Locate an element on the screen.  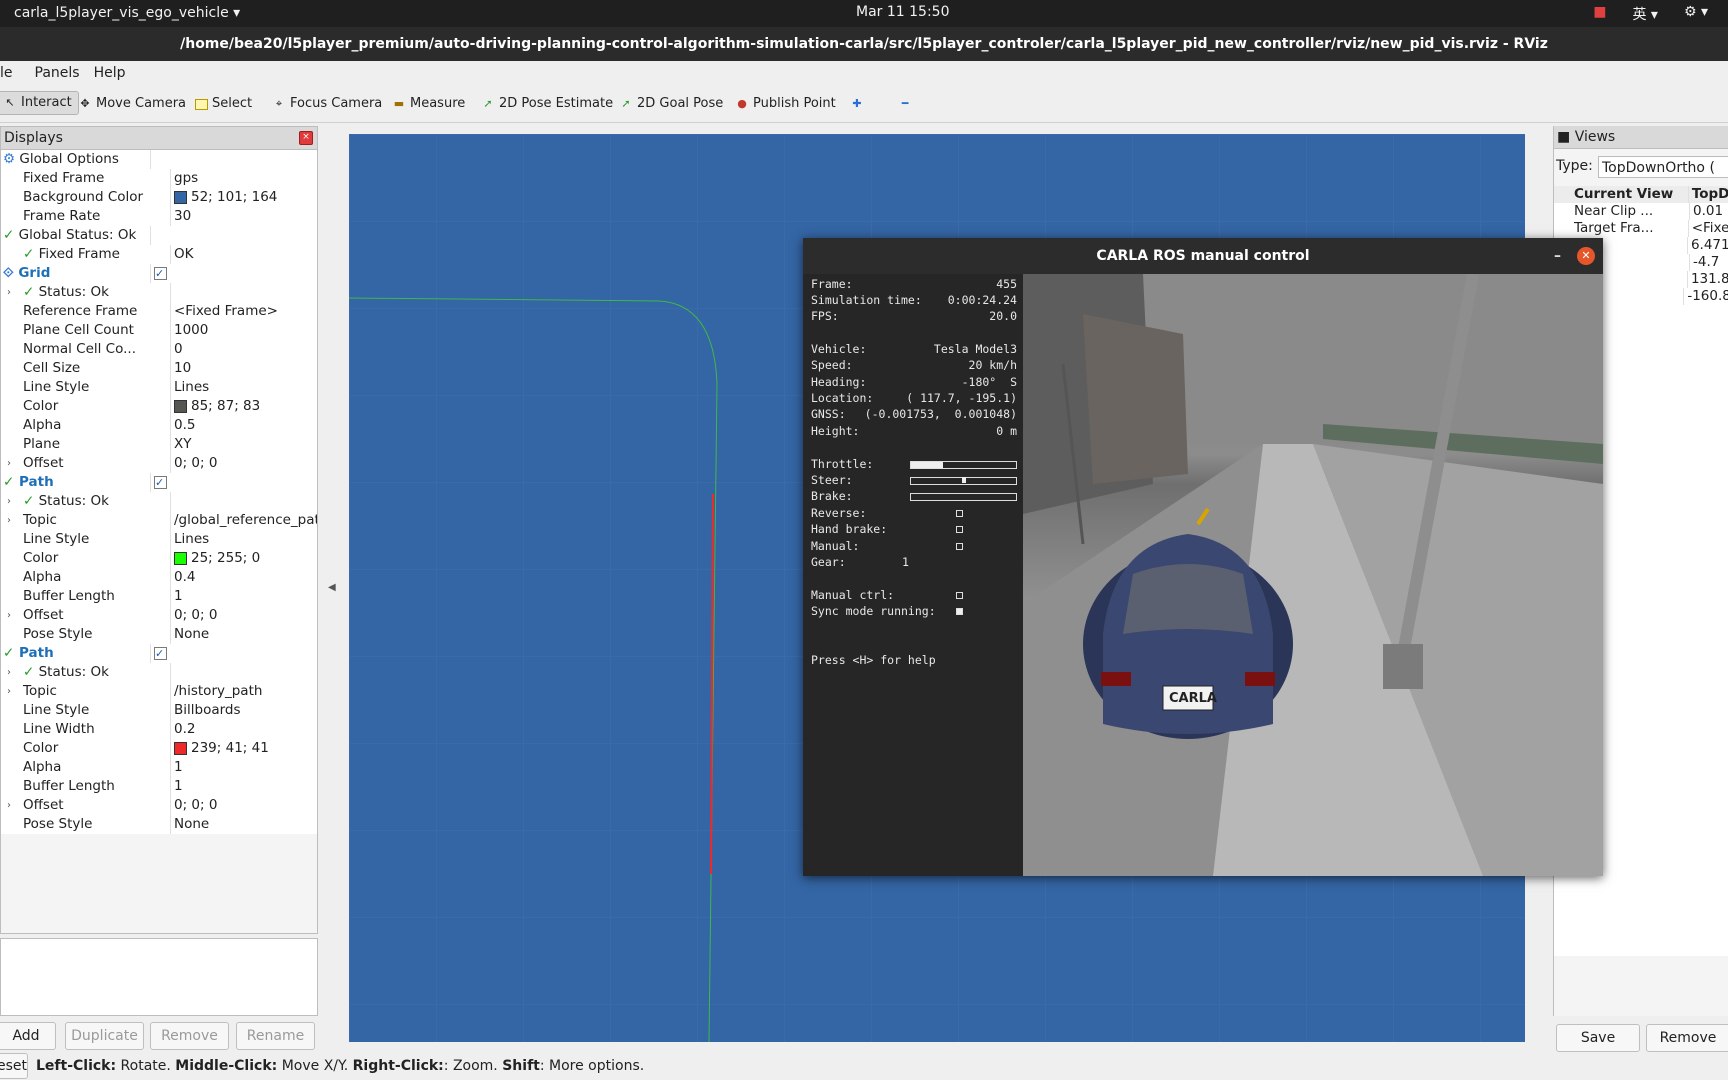
display-row: Fixed Frame gps is located at coordinates (159, 178).